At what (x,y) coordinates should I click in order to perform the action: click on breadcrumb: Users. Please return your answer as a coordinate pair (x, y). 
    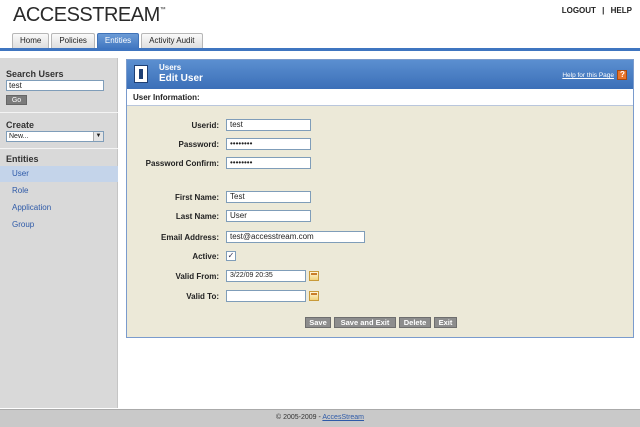
    Looking at the image, I should click on (170, 67).